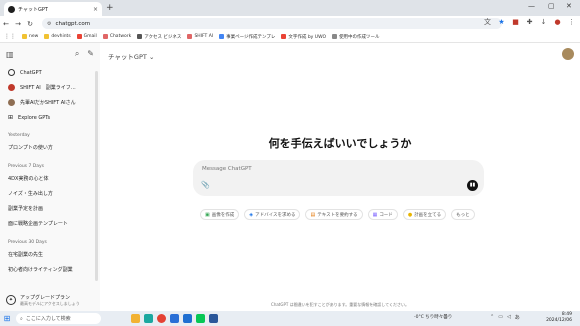 The height and width of the screenshot is (326, 580). I want to click on extensions-puzzle-icon: ✚, so click(529, 22).